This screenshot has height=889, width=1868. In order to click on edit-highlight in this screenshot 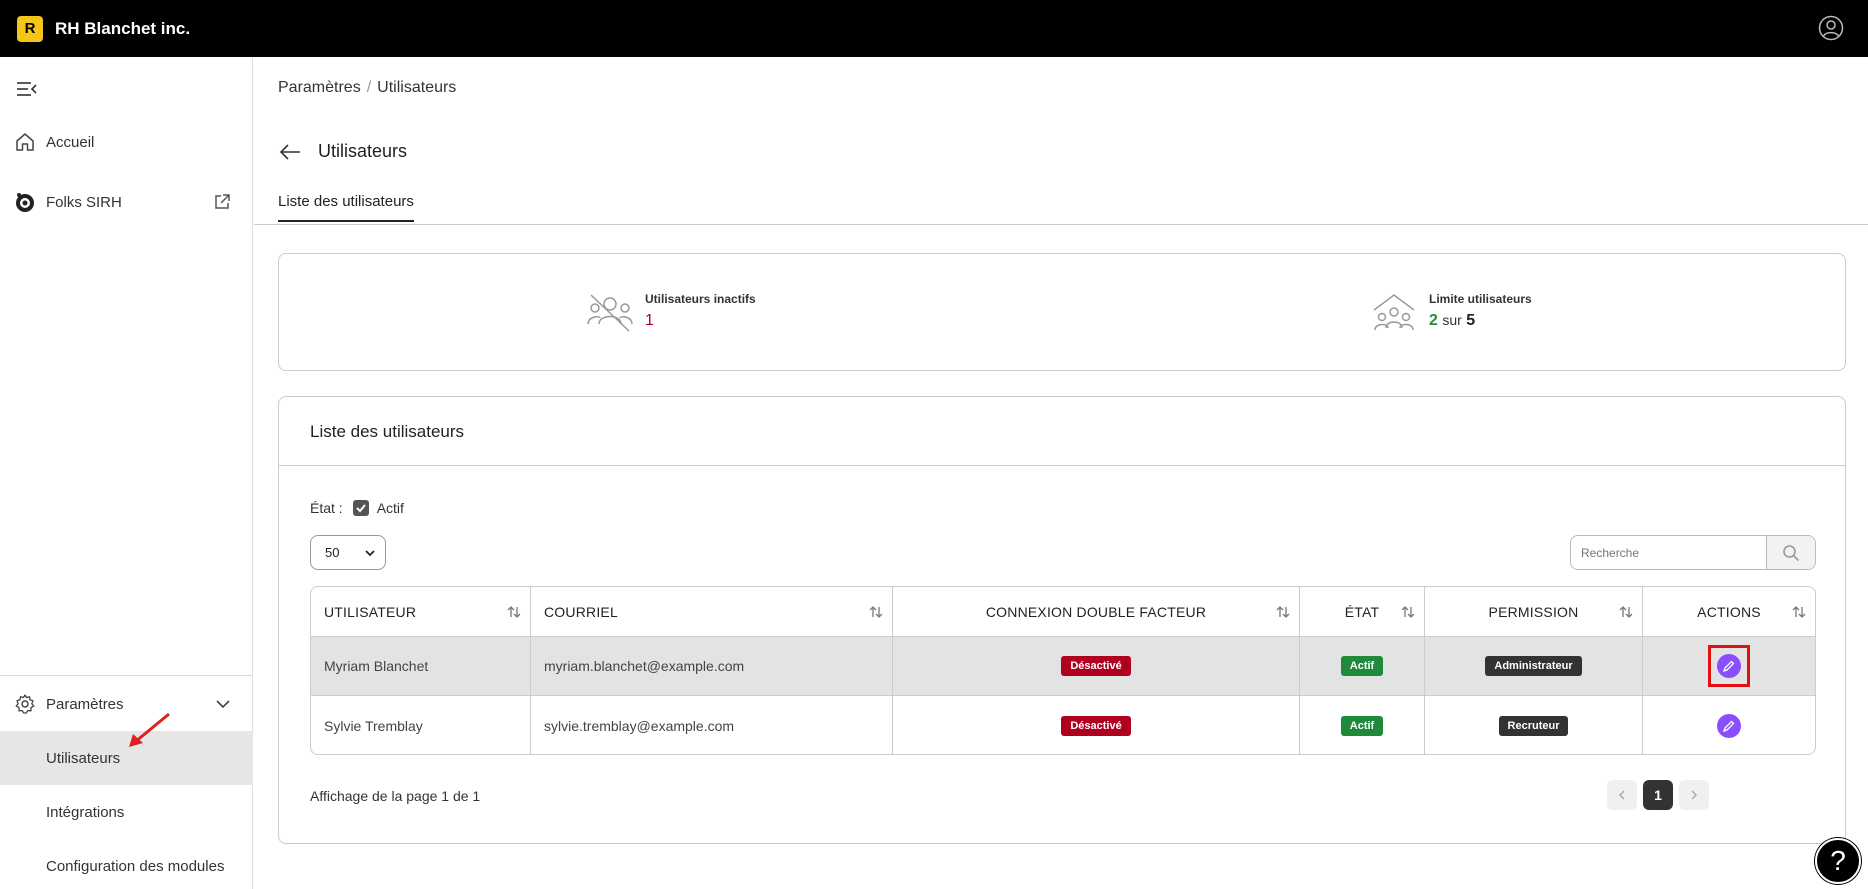, I will do `click(1729, 666)`.